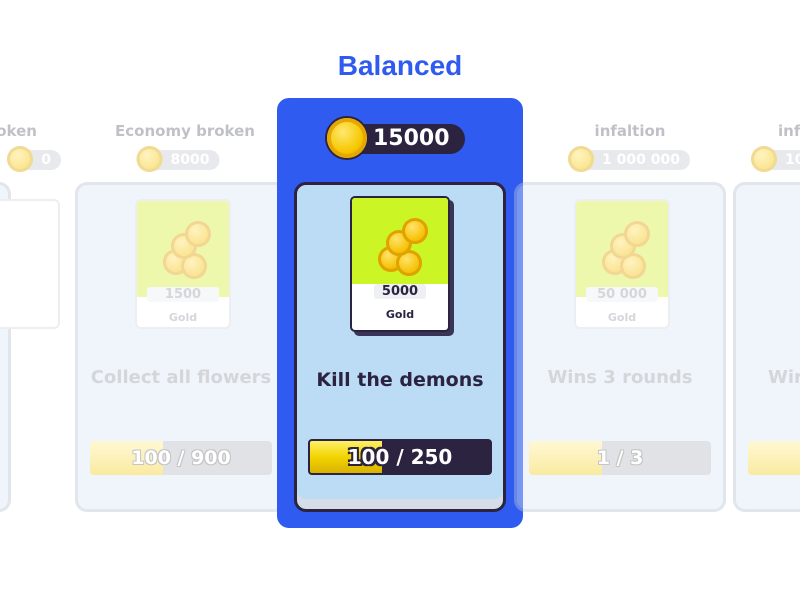  I want to click on cost-pill: 0, so click(34, 159).